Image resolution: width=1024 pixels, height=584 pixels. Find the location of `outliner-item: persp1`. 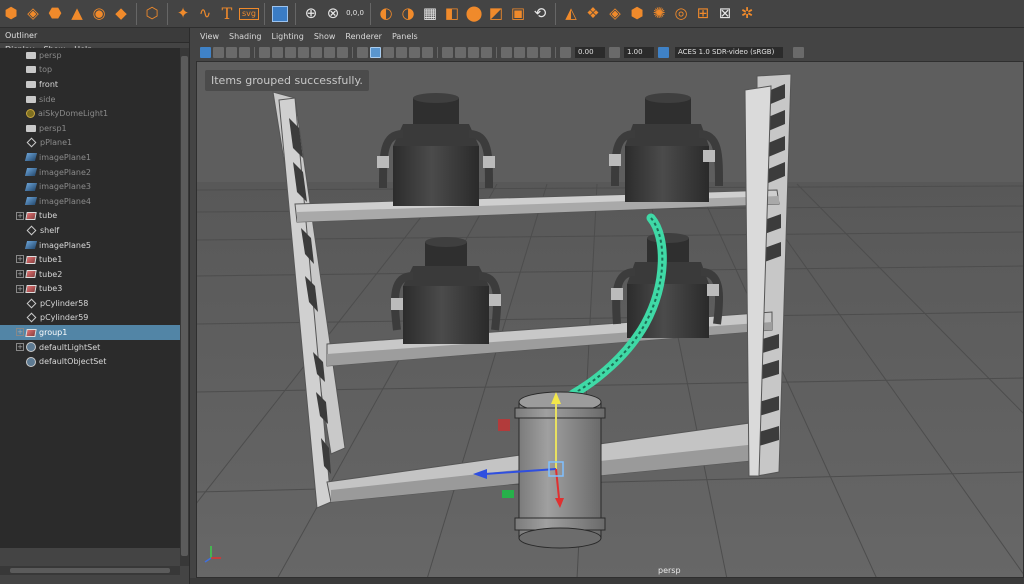

outliner-item: persp1 is located at coordinates (90, 128).